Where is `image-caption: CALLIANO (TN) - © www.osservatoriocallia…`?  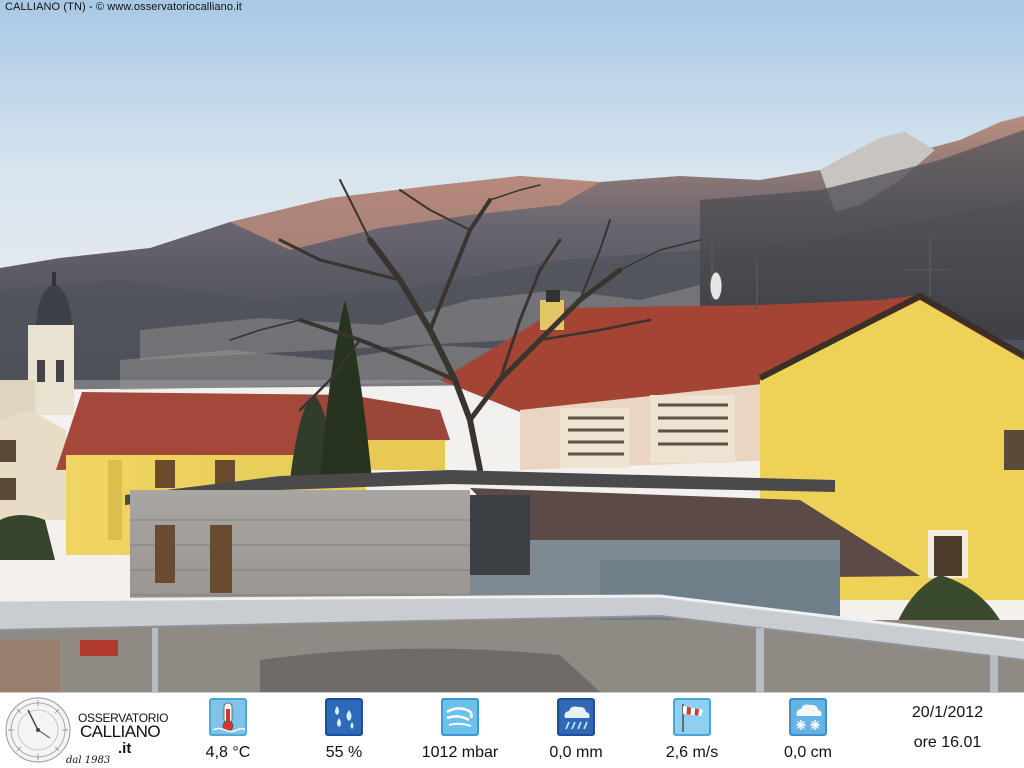
image-caption: CALLIANO (TN) - © www.osservatoriocallia… is located at coordinates (123, 7).